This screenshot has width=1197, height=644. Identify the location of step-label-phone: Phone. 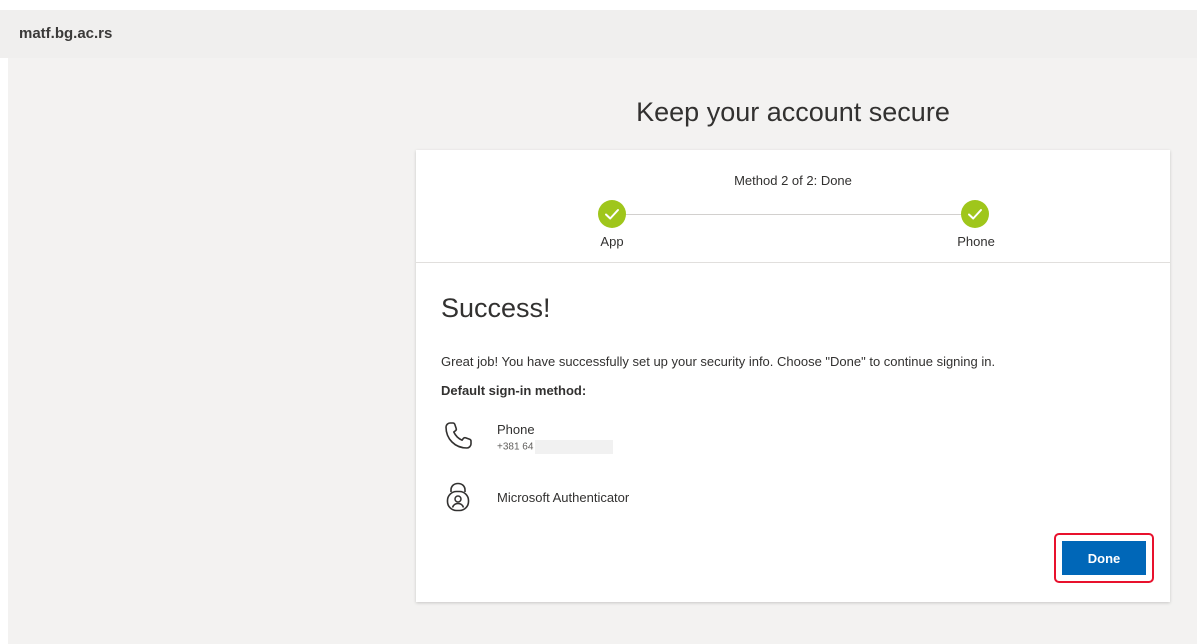
(976, 241).